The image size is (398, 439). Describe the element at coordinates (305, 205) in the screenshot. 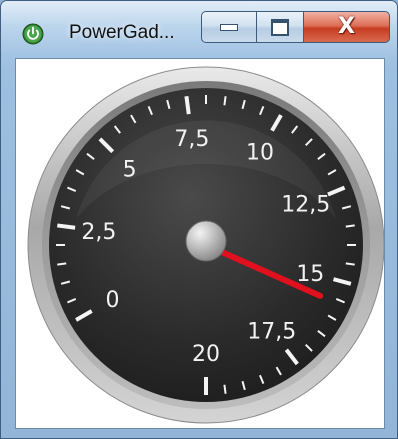

I see `gauge-label: 12,5` at that location.